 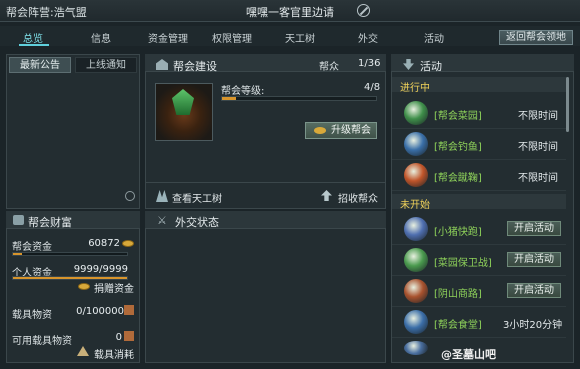 What do you see at coordinates (351, 130) in the screenshot?
I see `upgrade-guild-label: 升级帮会` at bounding box center [351, 130].